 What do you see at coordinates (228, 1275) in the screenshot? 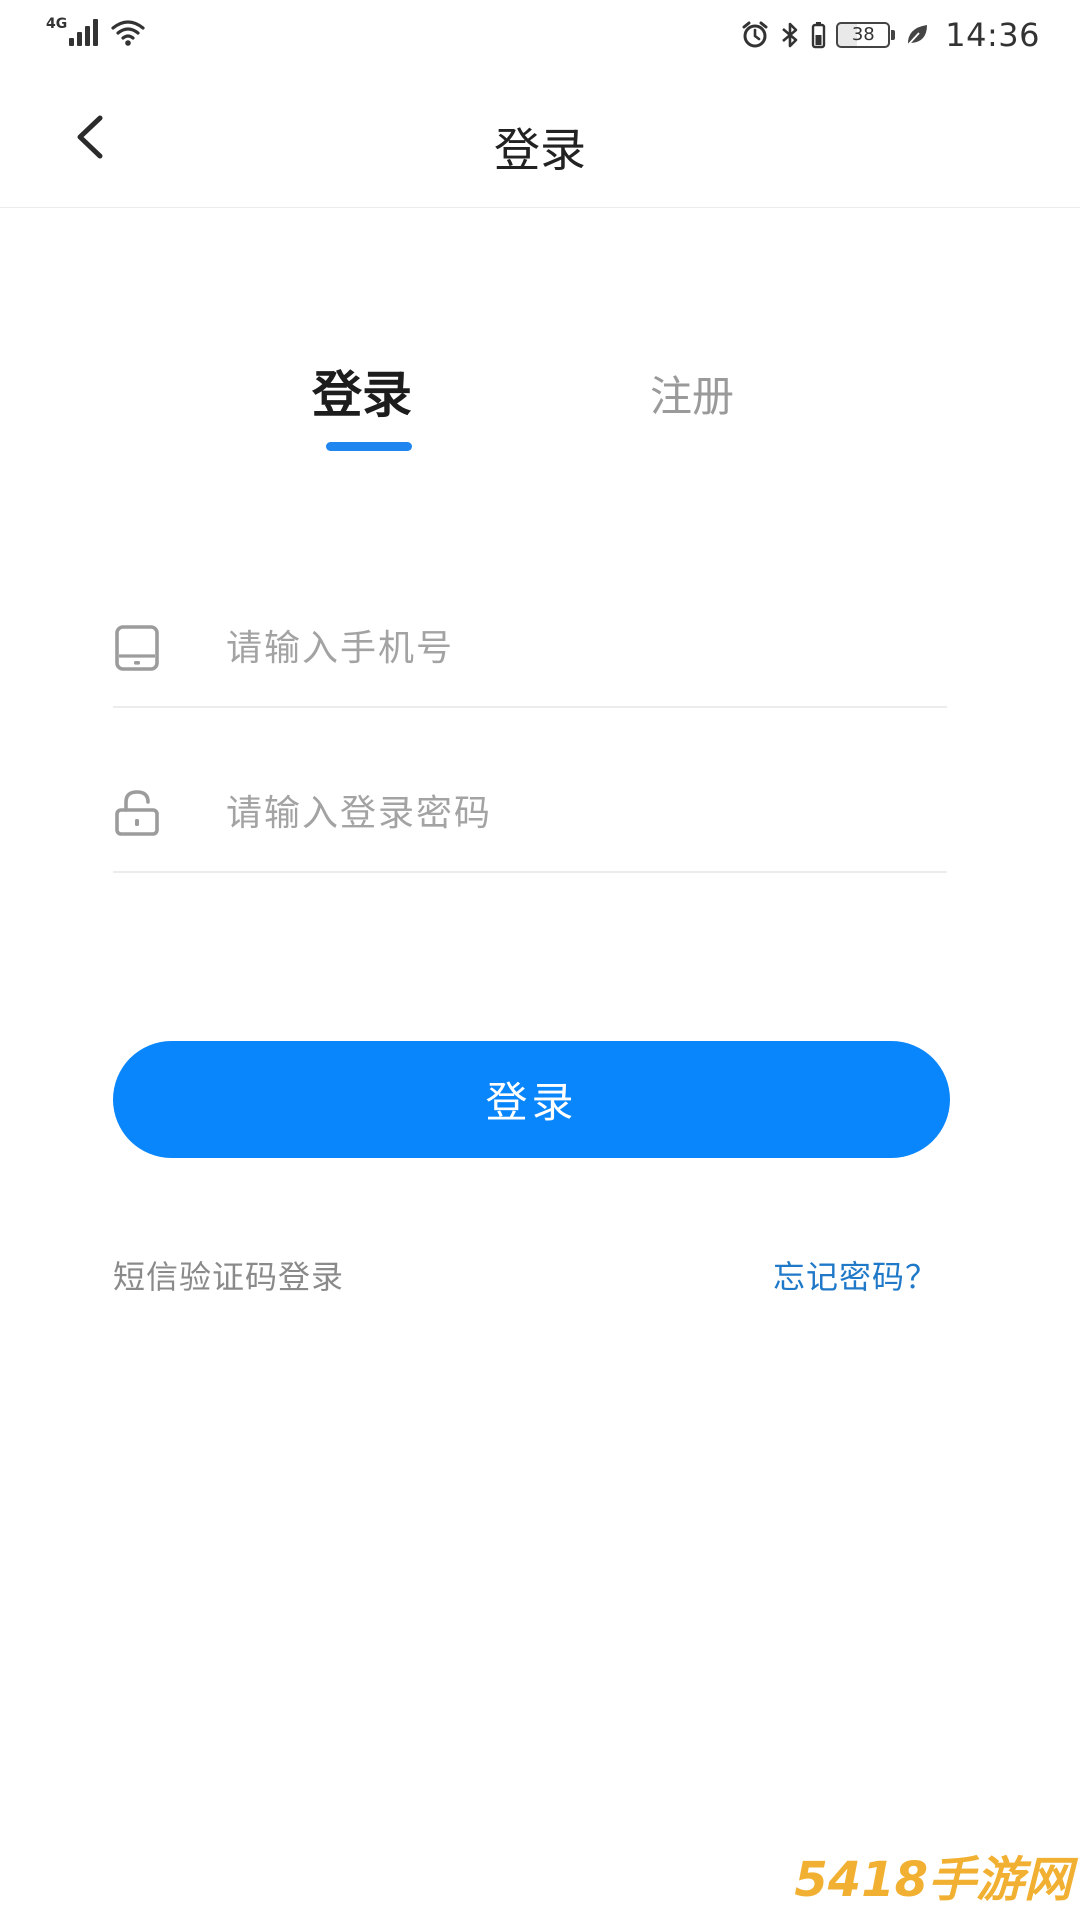
I see `sms-login-link: 短信验证码登录` at bounding box center [228, 1275].